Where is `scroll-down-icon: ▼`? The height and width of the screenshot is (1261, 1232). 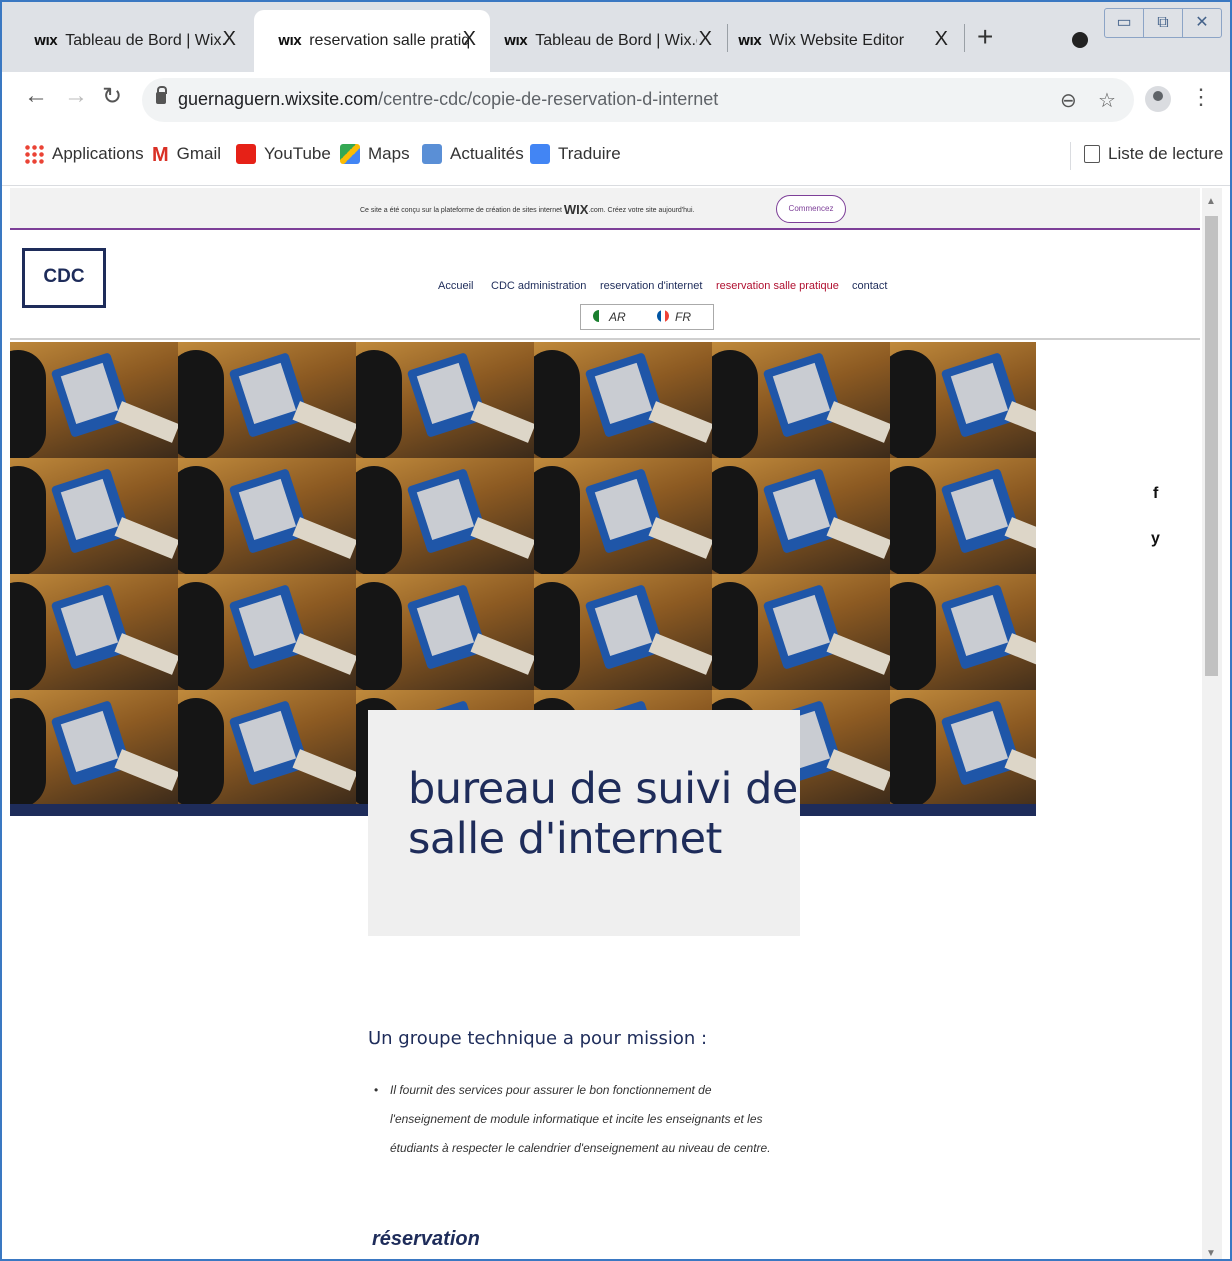 scroll-down-icon: ▼ is located at coordinates (1211, 1253).